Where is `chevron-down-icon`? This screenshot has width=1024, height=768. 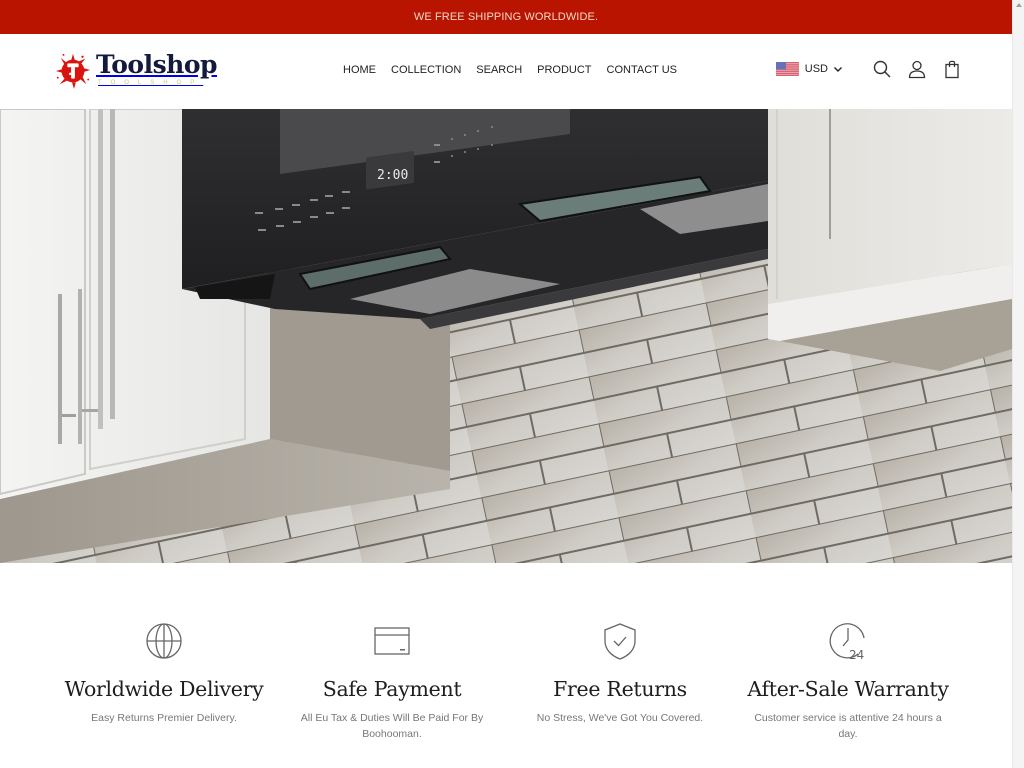
chevron-down-icon is located at coordinates (838, 69).